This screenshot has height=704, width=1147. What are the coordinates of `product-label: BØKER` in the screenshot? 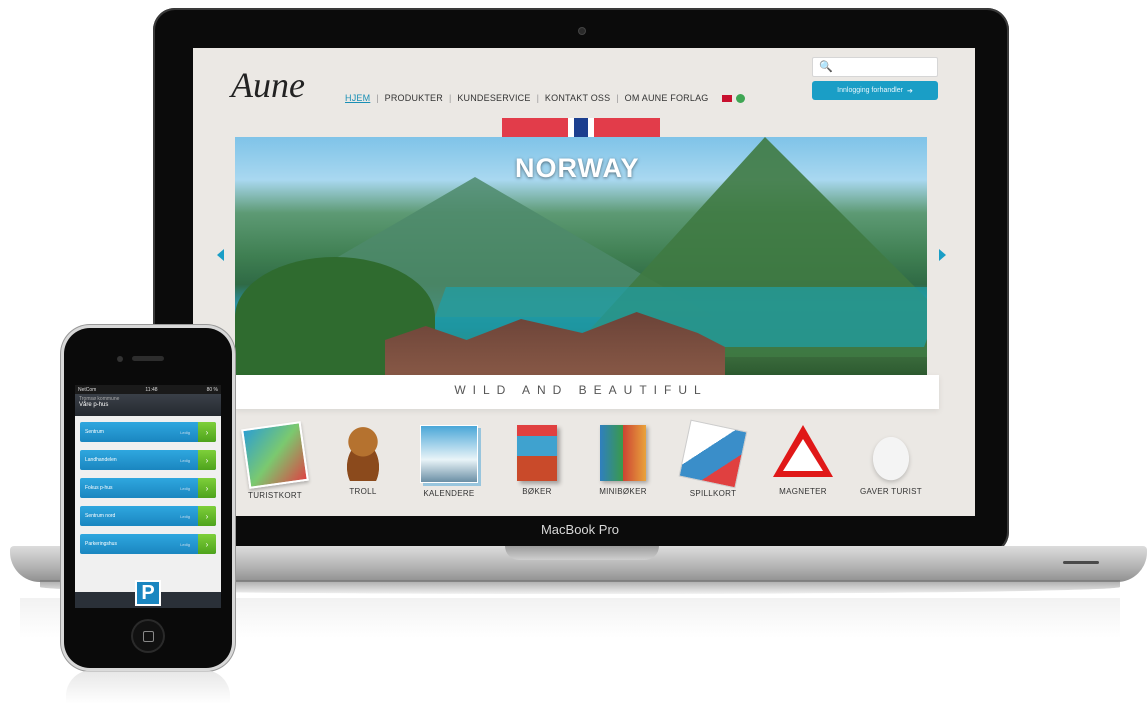 It's located at (537, 491).